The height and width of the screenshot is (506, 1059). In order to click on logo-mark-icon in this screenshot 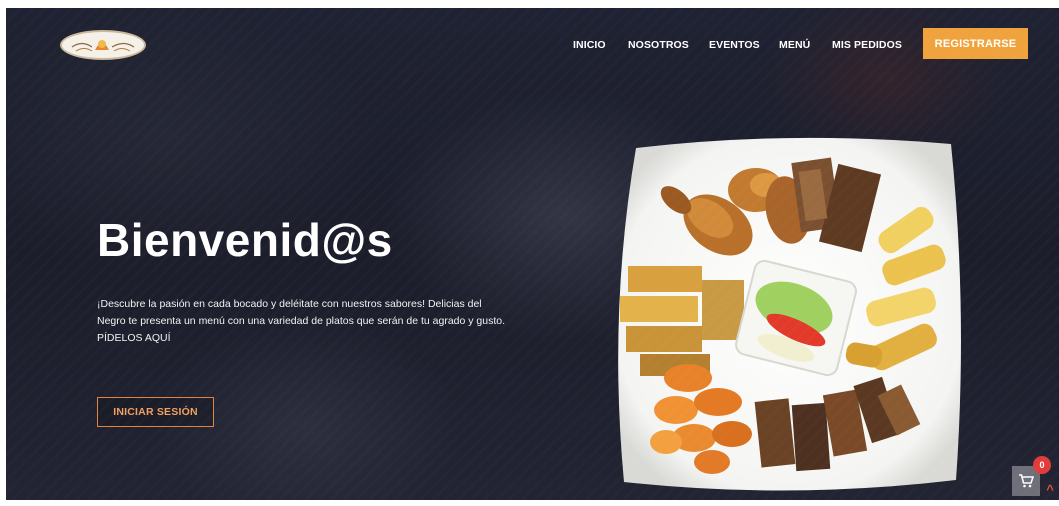, I will do `click(103, 46)`.